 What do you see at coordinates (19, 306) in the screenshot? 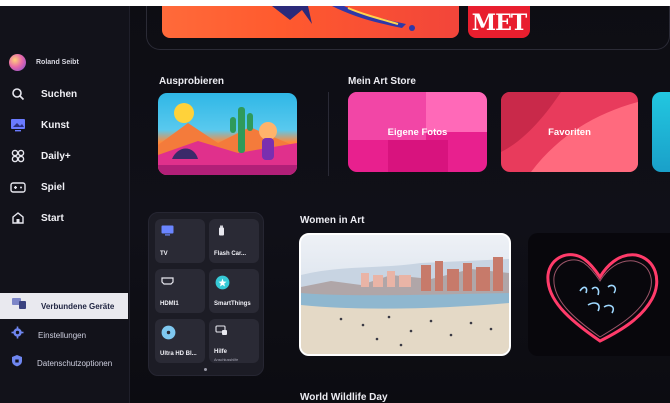
I see `devices-icon` at bounding box center [19, 306].